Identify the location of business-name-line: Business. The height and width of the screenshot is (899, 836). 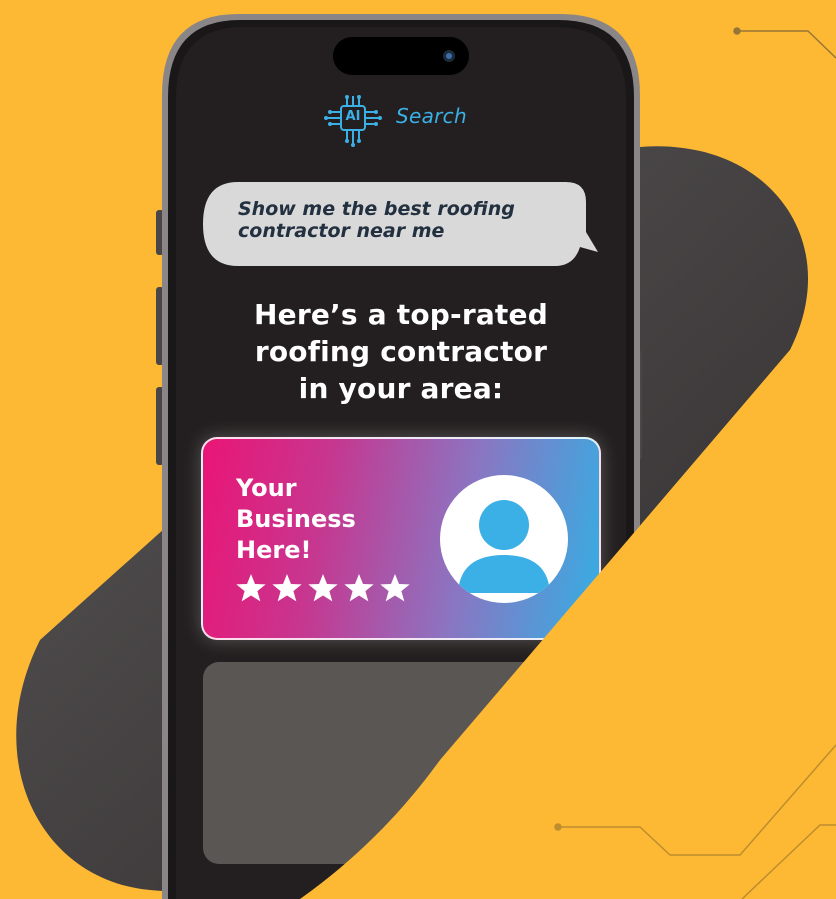
(296, 519).